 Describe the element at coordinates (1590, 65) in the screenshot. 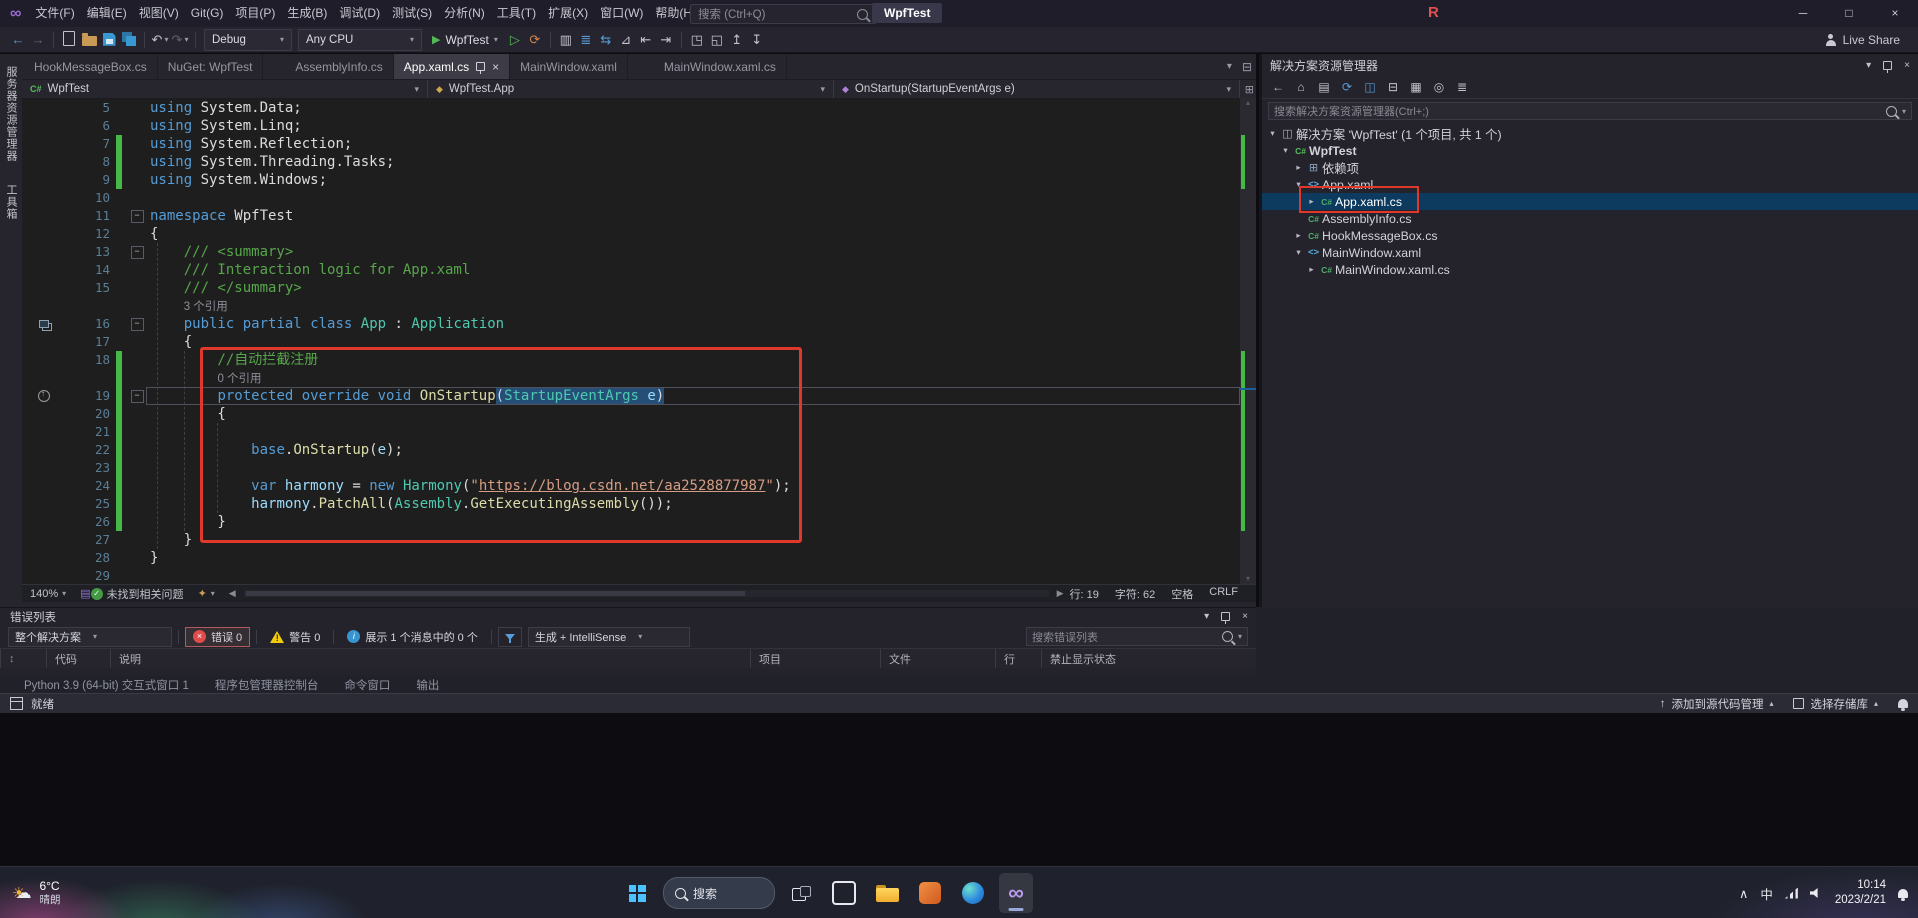

I see `solution-explorer-header: 解决方案资源管理器 ▾ ×` at that location.